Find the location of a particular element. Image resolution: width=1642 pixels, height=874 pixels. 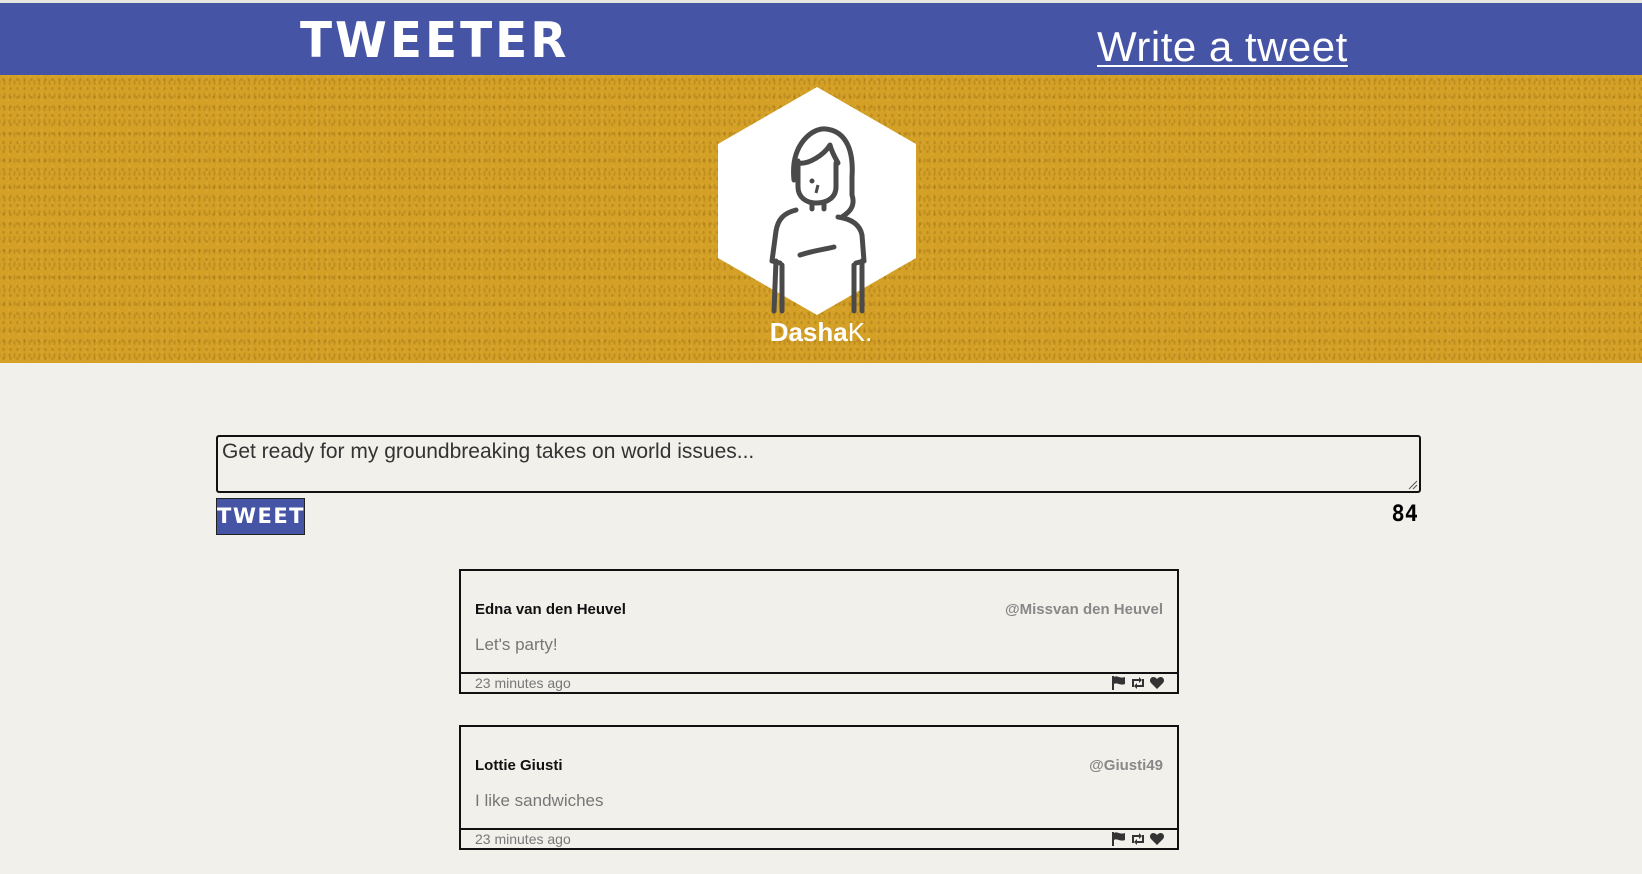

tweet-content: I like sandwiches is located at coordinates (539, 800).